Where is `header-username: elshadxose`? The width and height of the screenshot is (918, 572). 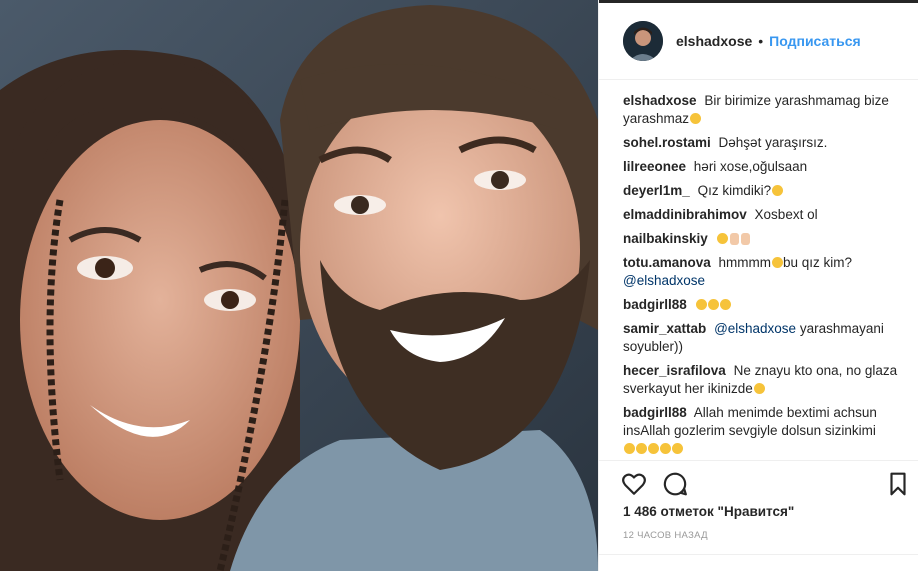
header-username: elshadxose is located at coordinates (714, 41).